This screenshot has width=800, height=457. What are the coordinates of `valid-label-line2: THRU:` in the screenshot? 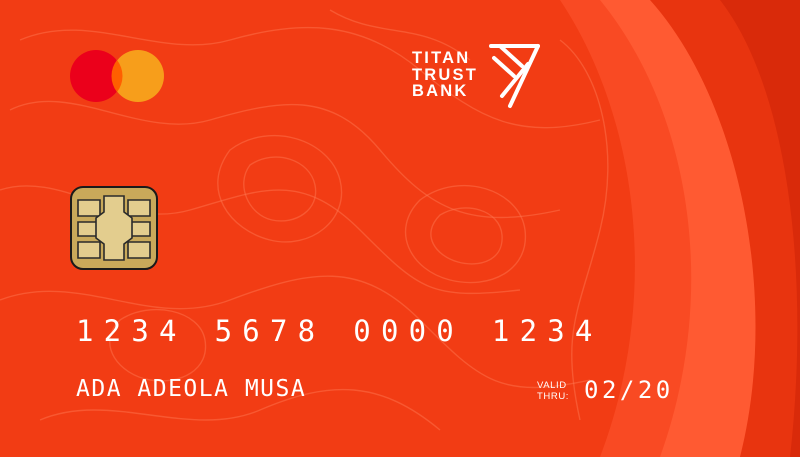 It's located at (553, 396).